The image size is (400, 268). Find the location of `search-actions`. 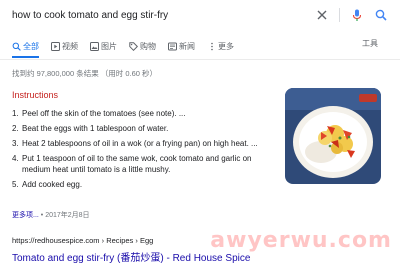

search-actions is located at coordinates (351, 15).